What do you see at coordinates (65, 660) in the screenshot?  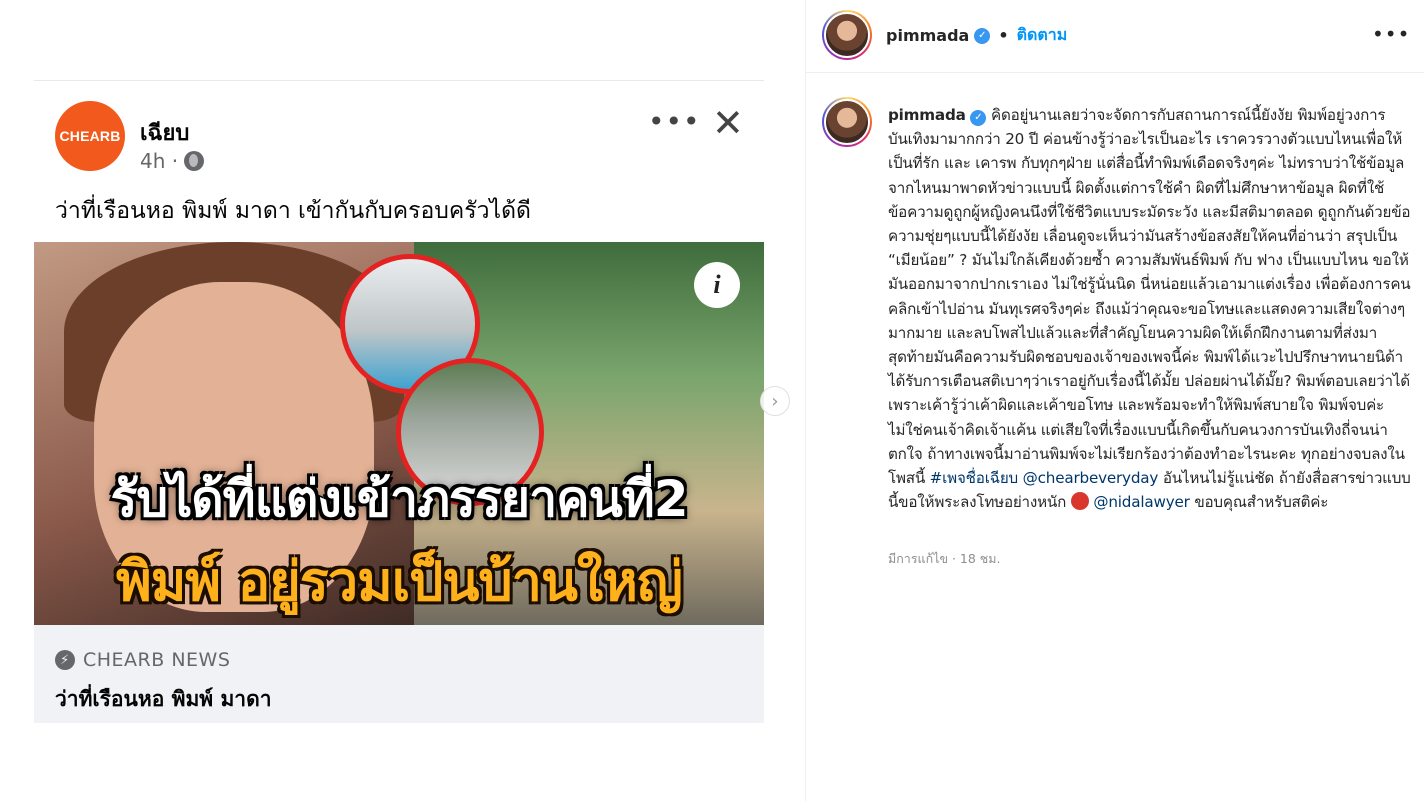 I see `lightning-icon: ⚡` at bounding box center [65, 660].